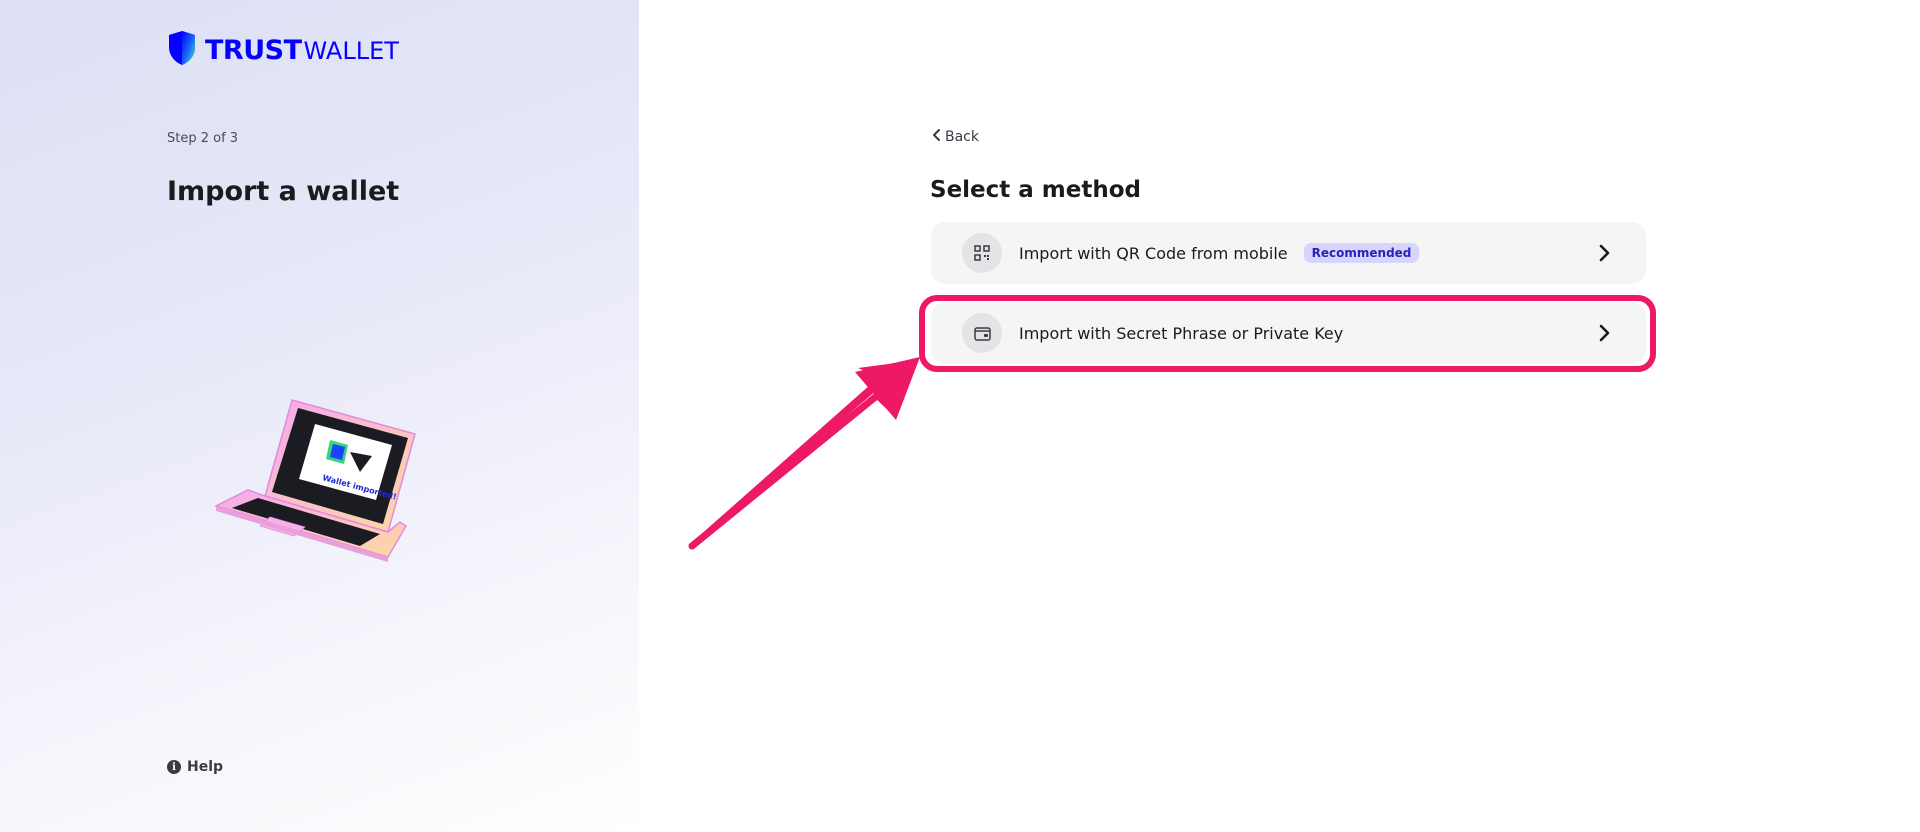  I want to click on chevron-left-icon, so click(936, 137).